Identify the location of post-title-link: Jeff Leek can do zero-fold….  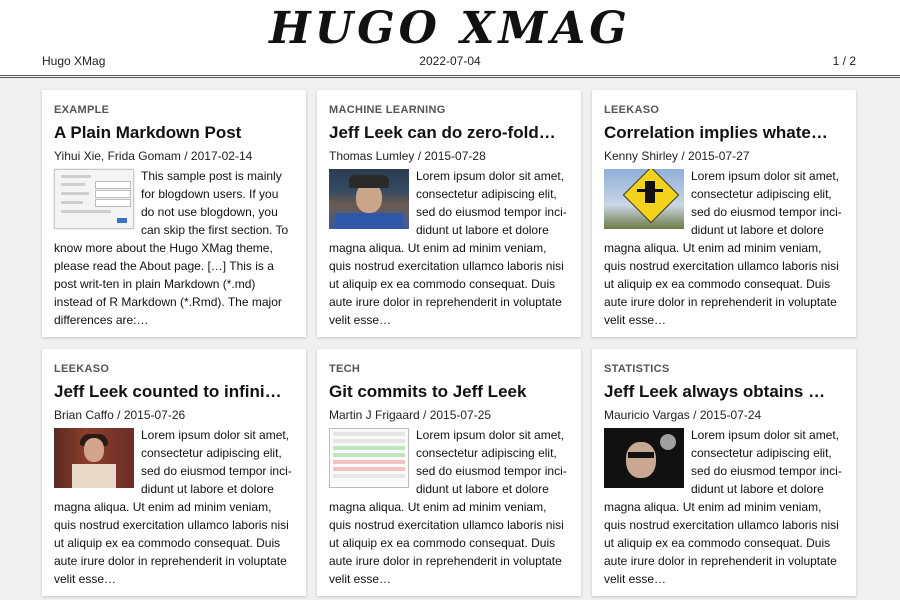
(449, 133).